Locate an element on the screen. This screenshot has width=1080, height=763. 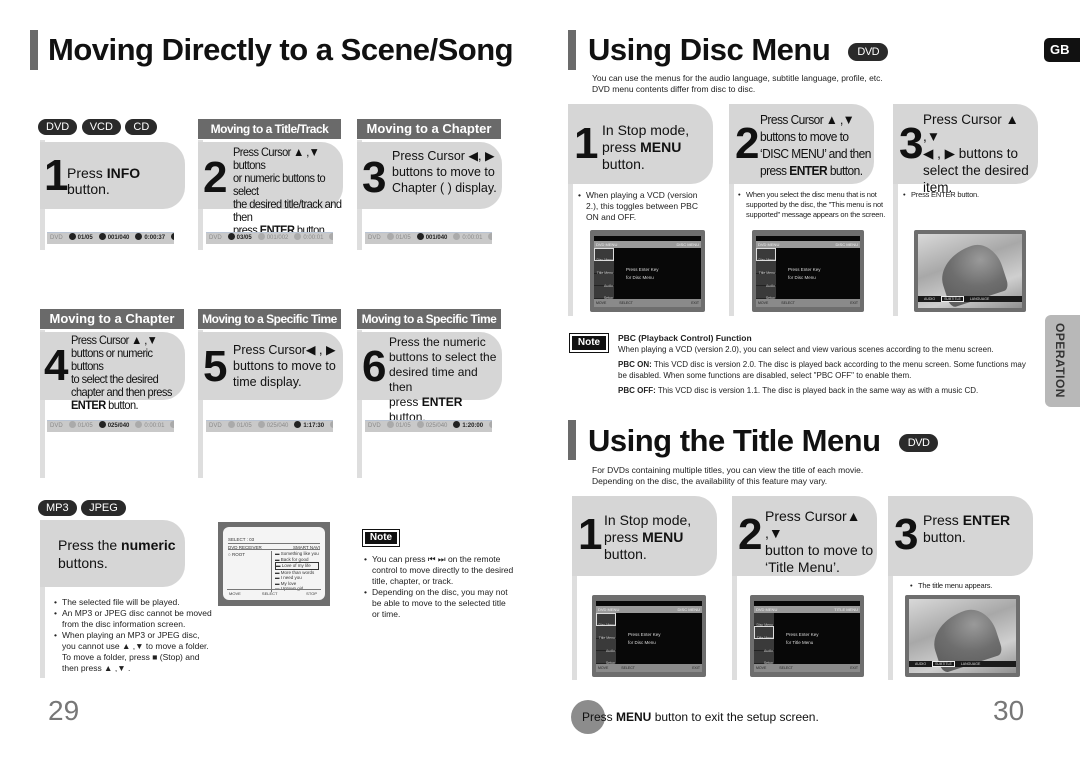
tab-moving-to-title-track: Moving to a Title/Track is located at coordinates (269, 129).